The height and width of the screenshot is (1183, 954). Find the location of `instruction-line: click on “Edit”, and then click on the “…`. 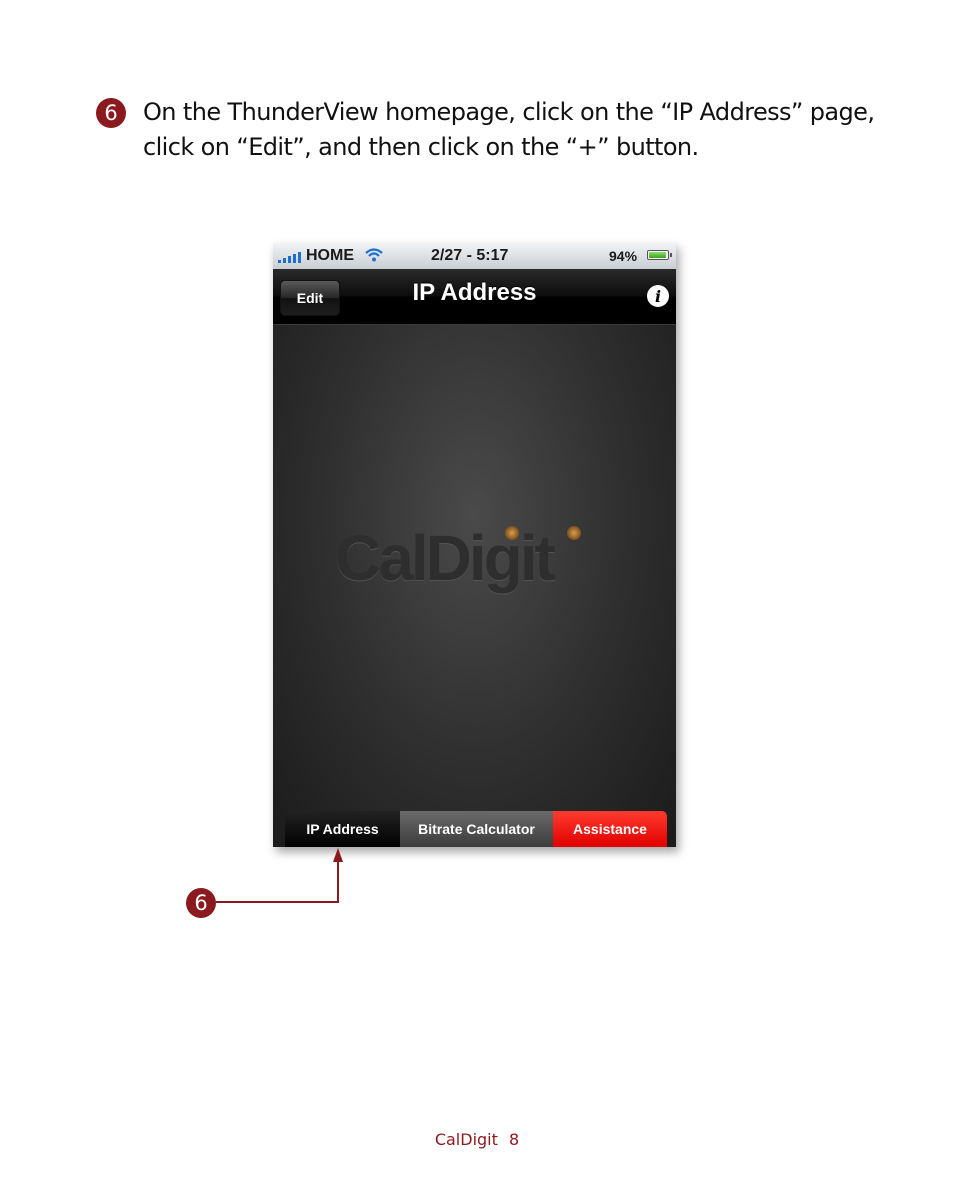

instruction-line: click on “Edit”, and then click on the “… is located at coordinates (421, 147).